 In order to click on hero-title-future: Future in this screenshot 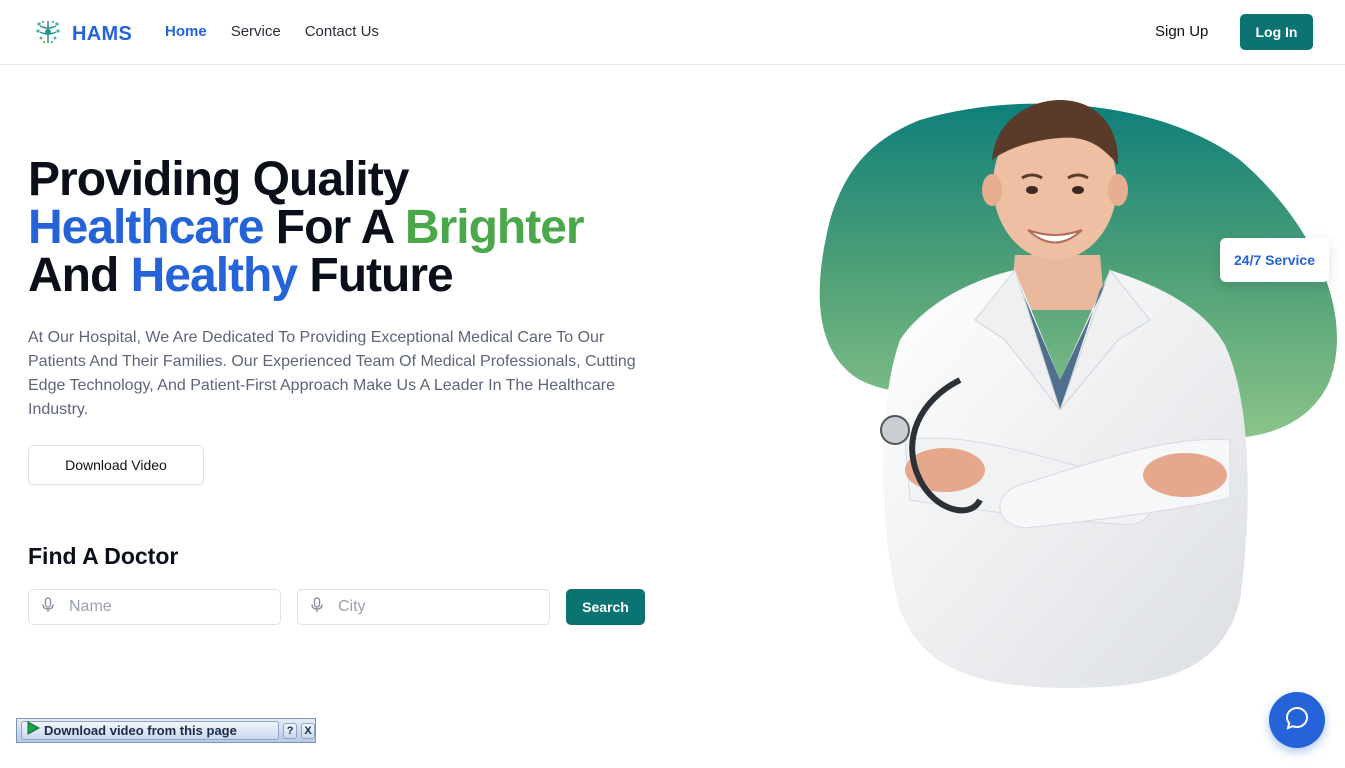, I will do `click(375, 275)`.